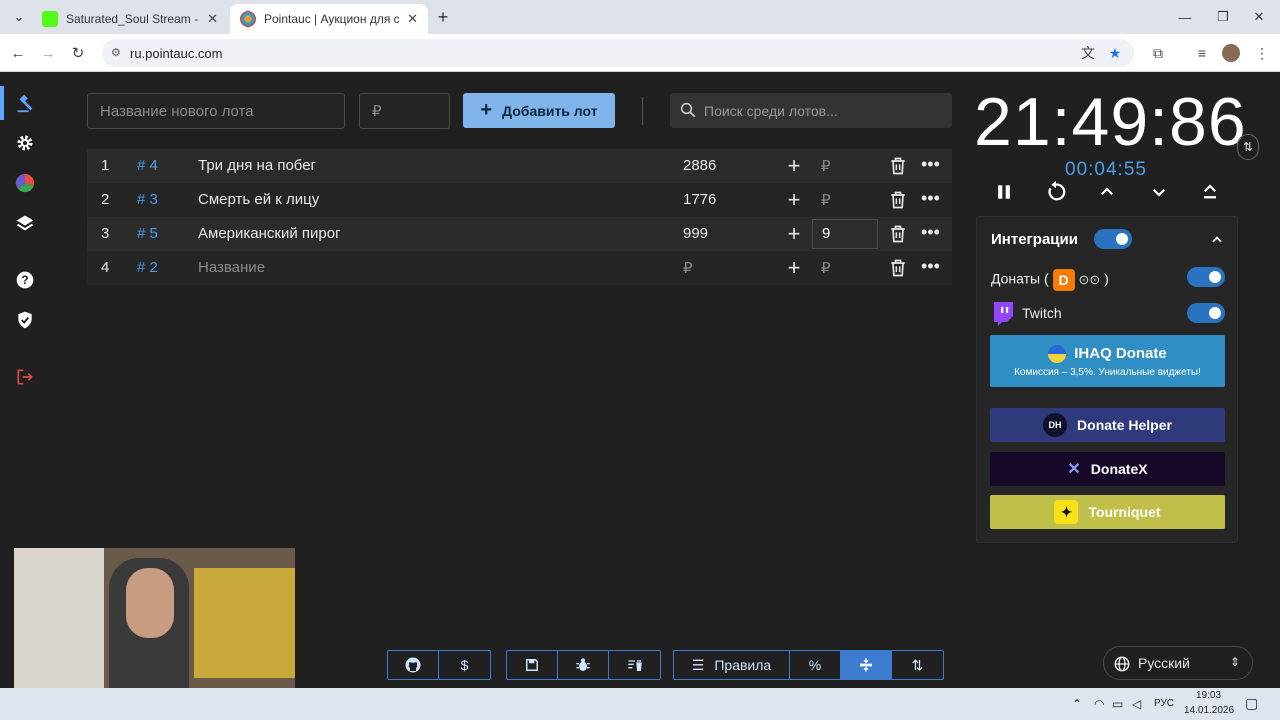 This screenshot has height=720, width=1280. I want to click on translate-icon: 文, so click(1088, 53).